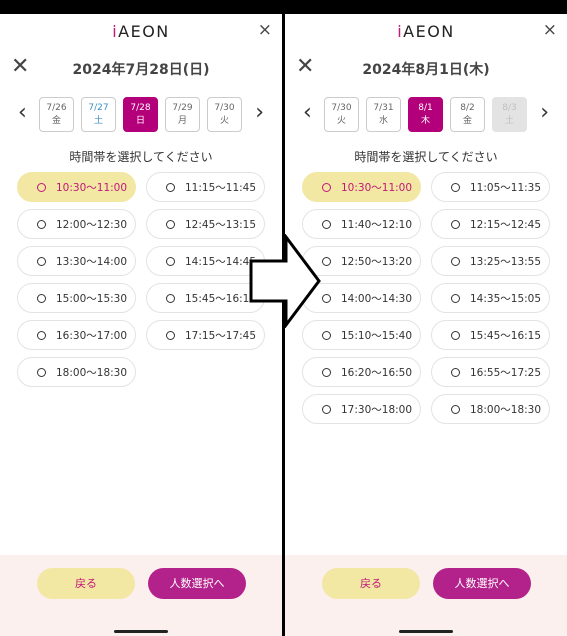 This screenshot has height=636, width=567. Describe the element at coordinates (426, 70) in the screenshot. I see `selected-date-title: 2024年8月1日(木)` at that location.